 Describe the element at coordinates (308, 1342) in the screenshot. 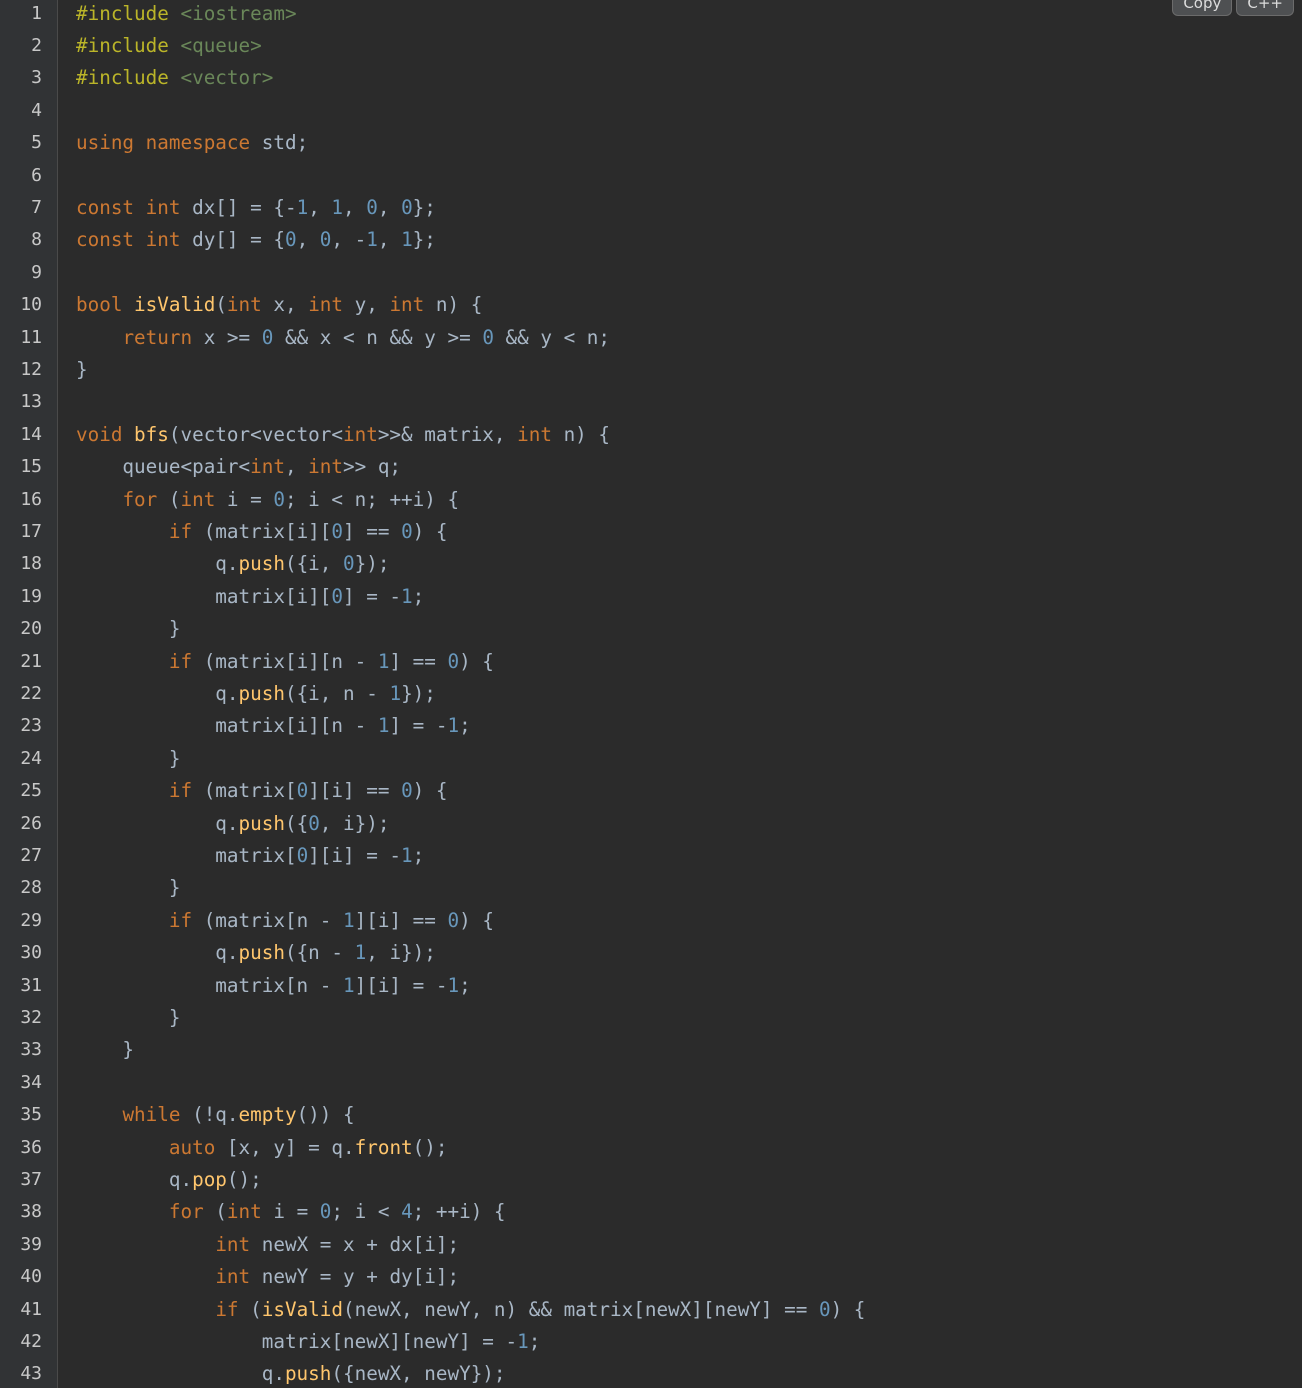

I see `line-source: matrix[newX][newY] = -1;` at that location.